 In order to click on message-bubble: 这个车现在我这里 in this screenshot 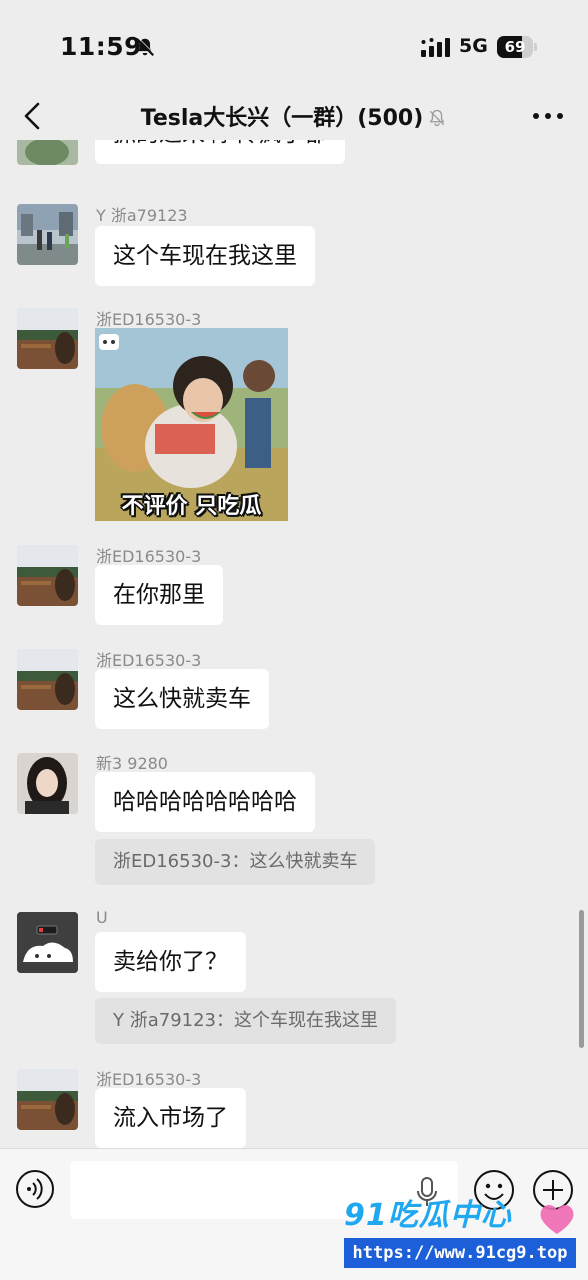, I will do `click(205, 256)`.